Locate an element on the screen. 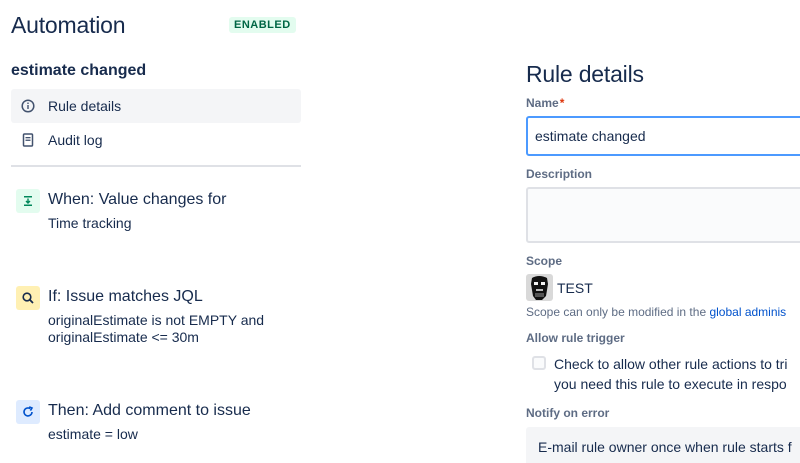  description-label: Description is located at coordinates (559, 174).